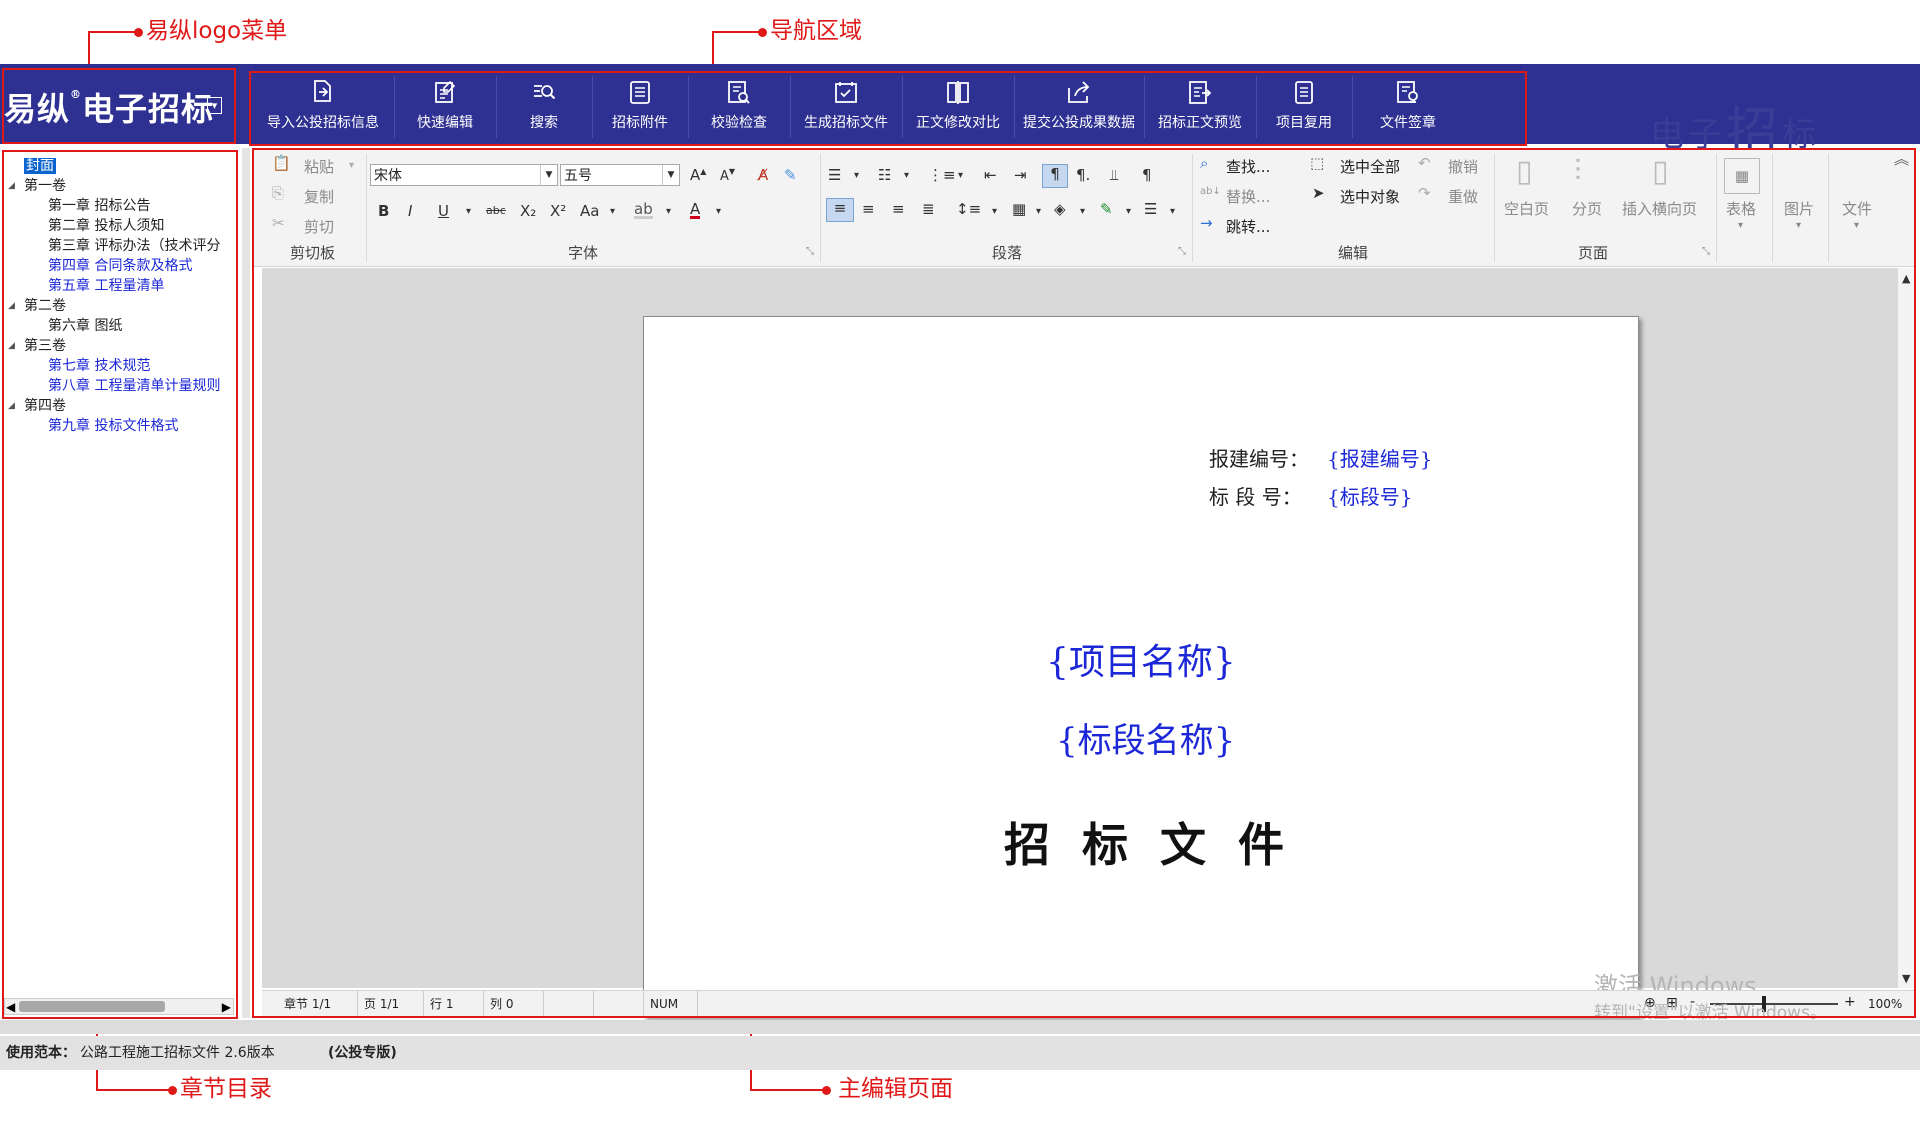 This screenshot has height=1127, width=1920. Describe the element at coordinates (41, 1053) in the screenshot. I see `template-label: 使用范本：` at that location.